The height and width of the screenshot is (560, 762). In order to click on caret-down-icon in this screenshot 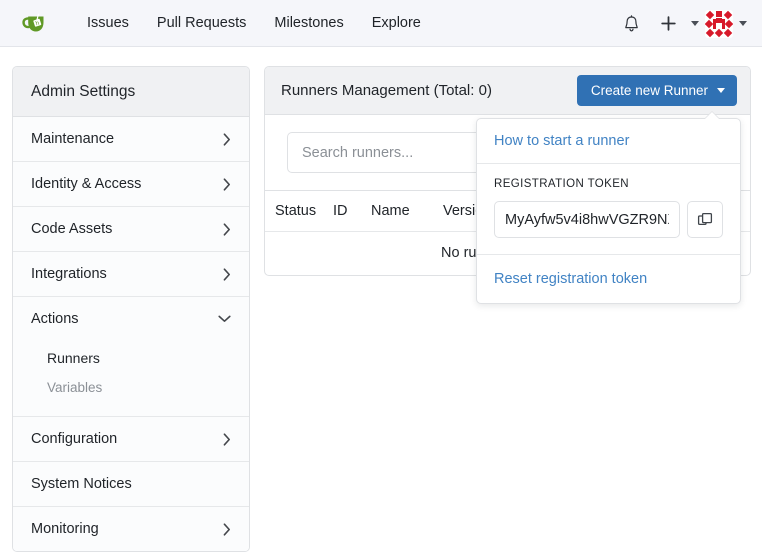, I will do `click(721, 90)`.